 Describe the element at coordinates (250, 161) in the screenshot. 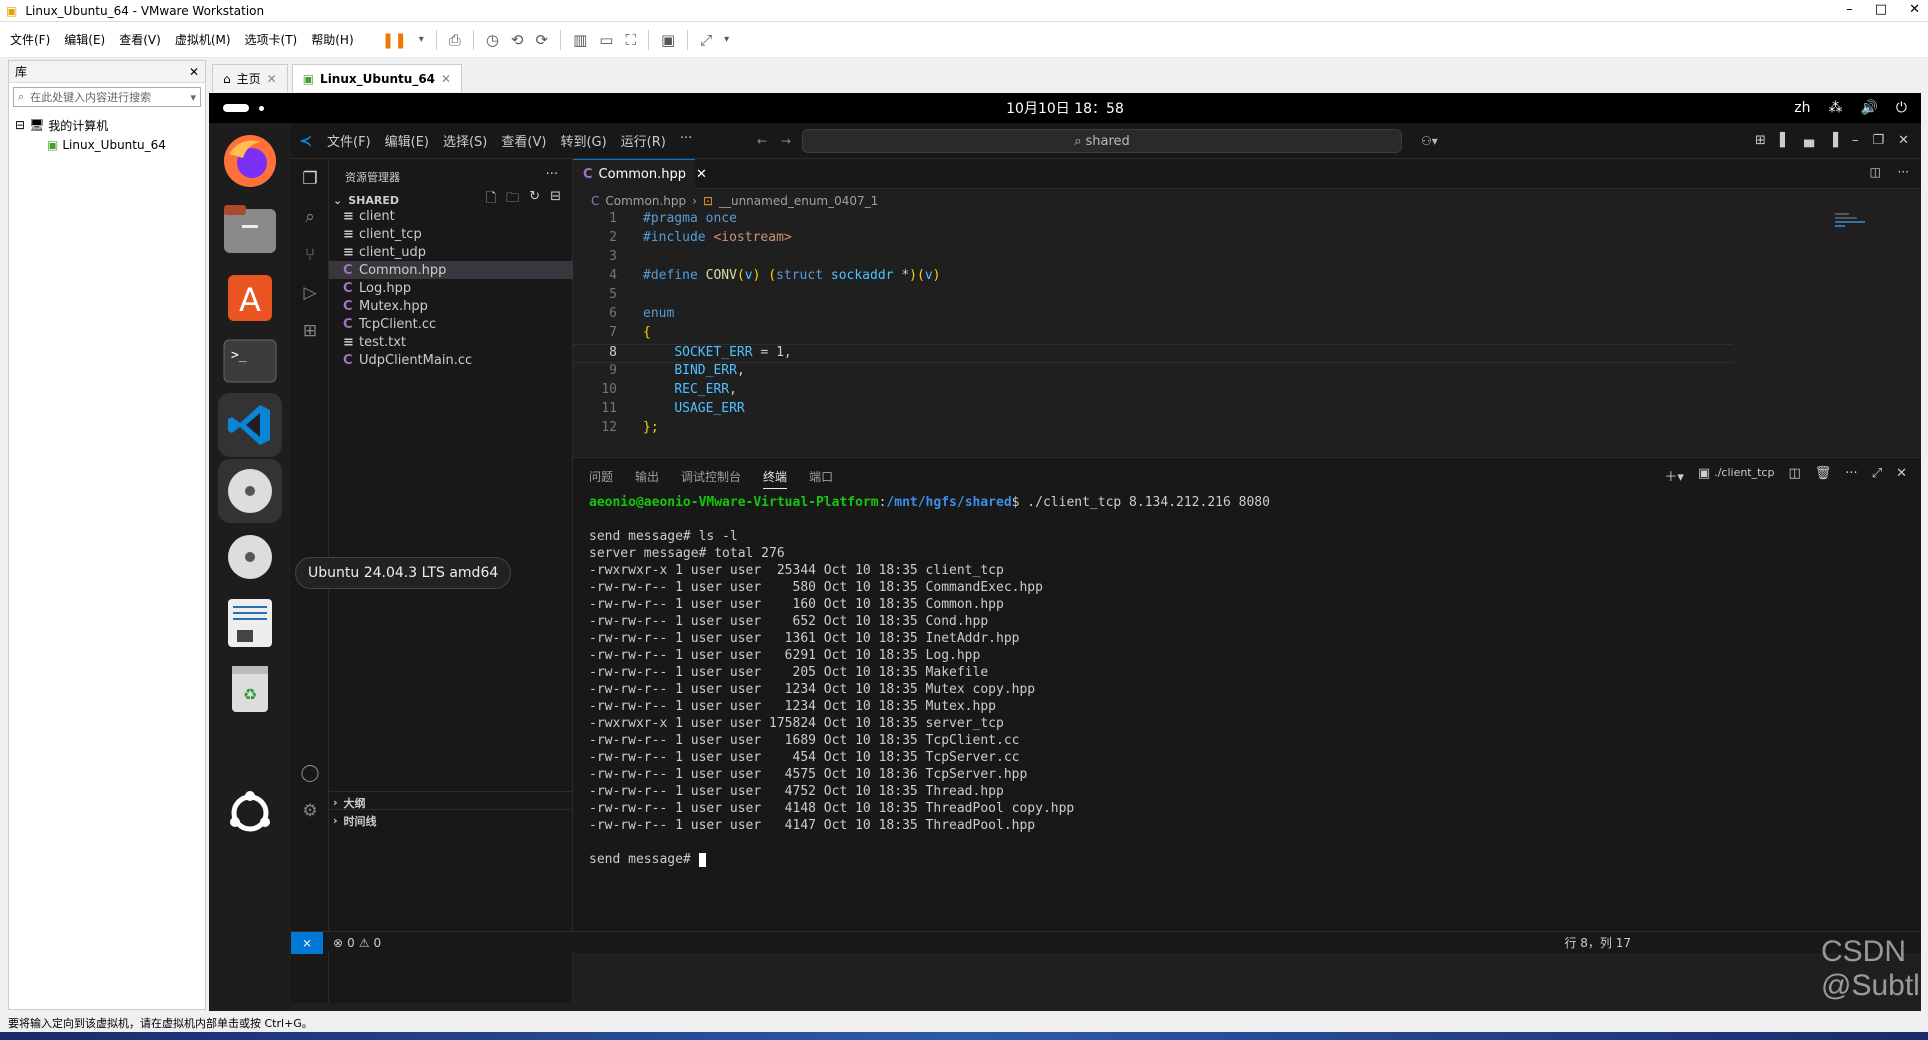

I see `firefox-icon` at that location.